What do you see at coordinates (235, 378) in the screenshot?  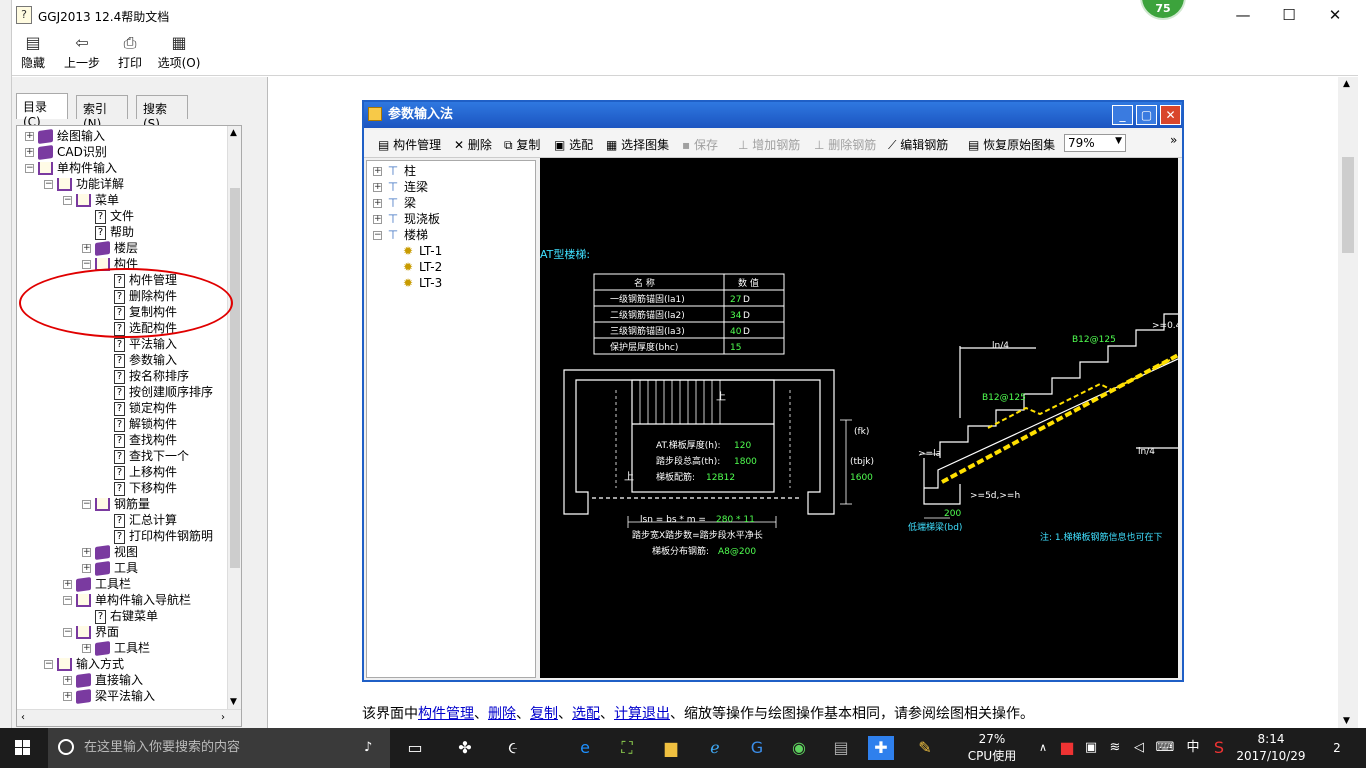 I see `tree-scroll-thumb` at bounding box center [235, 378].